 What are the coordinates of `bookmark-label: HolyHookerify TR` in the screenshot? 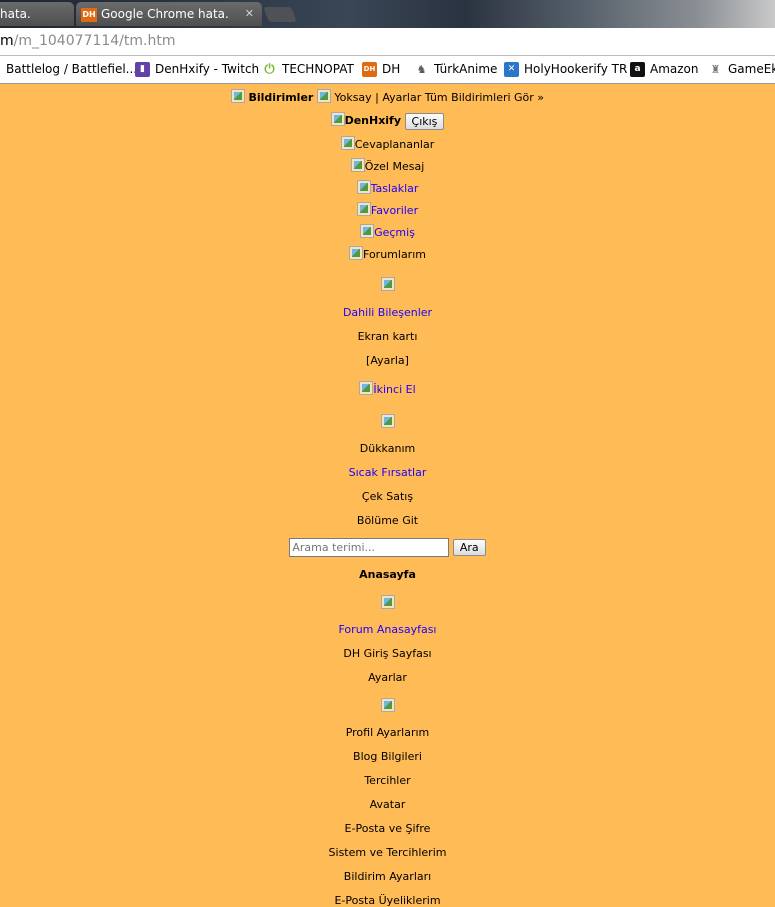 It's located at (576, 69).